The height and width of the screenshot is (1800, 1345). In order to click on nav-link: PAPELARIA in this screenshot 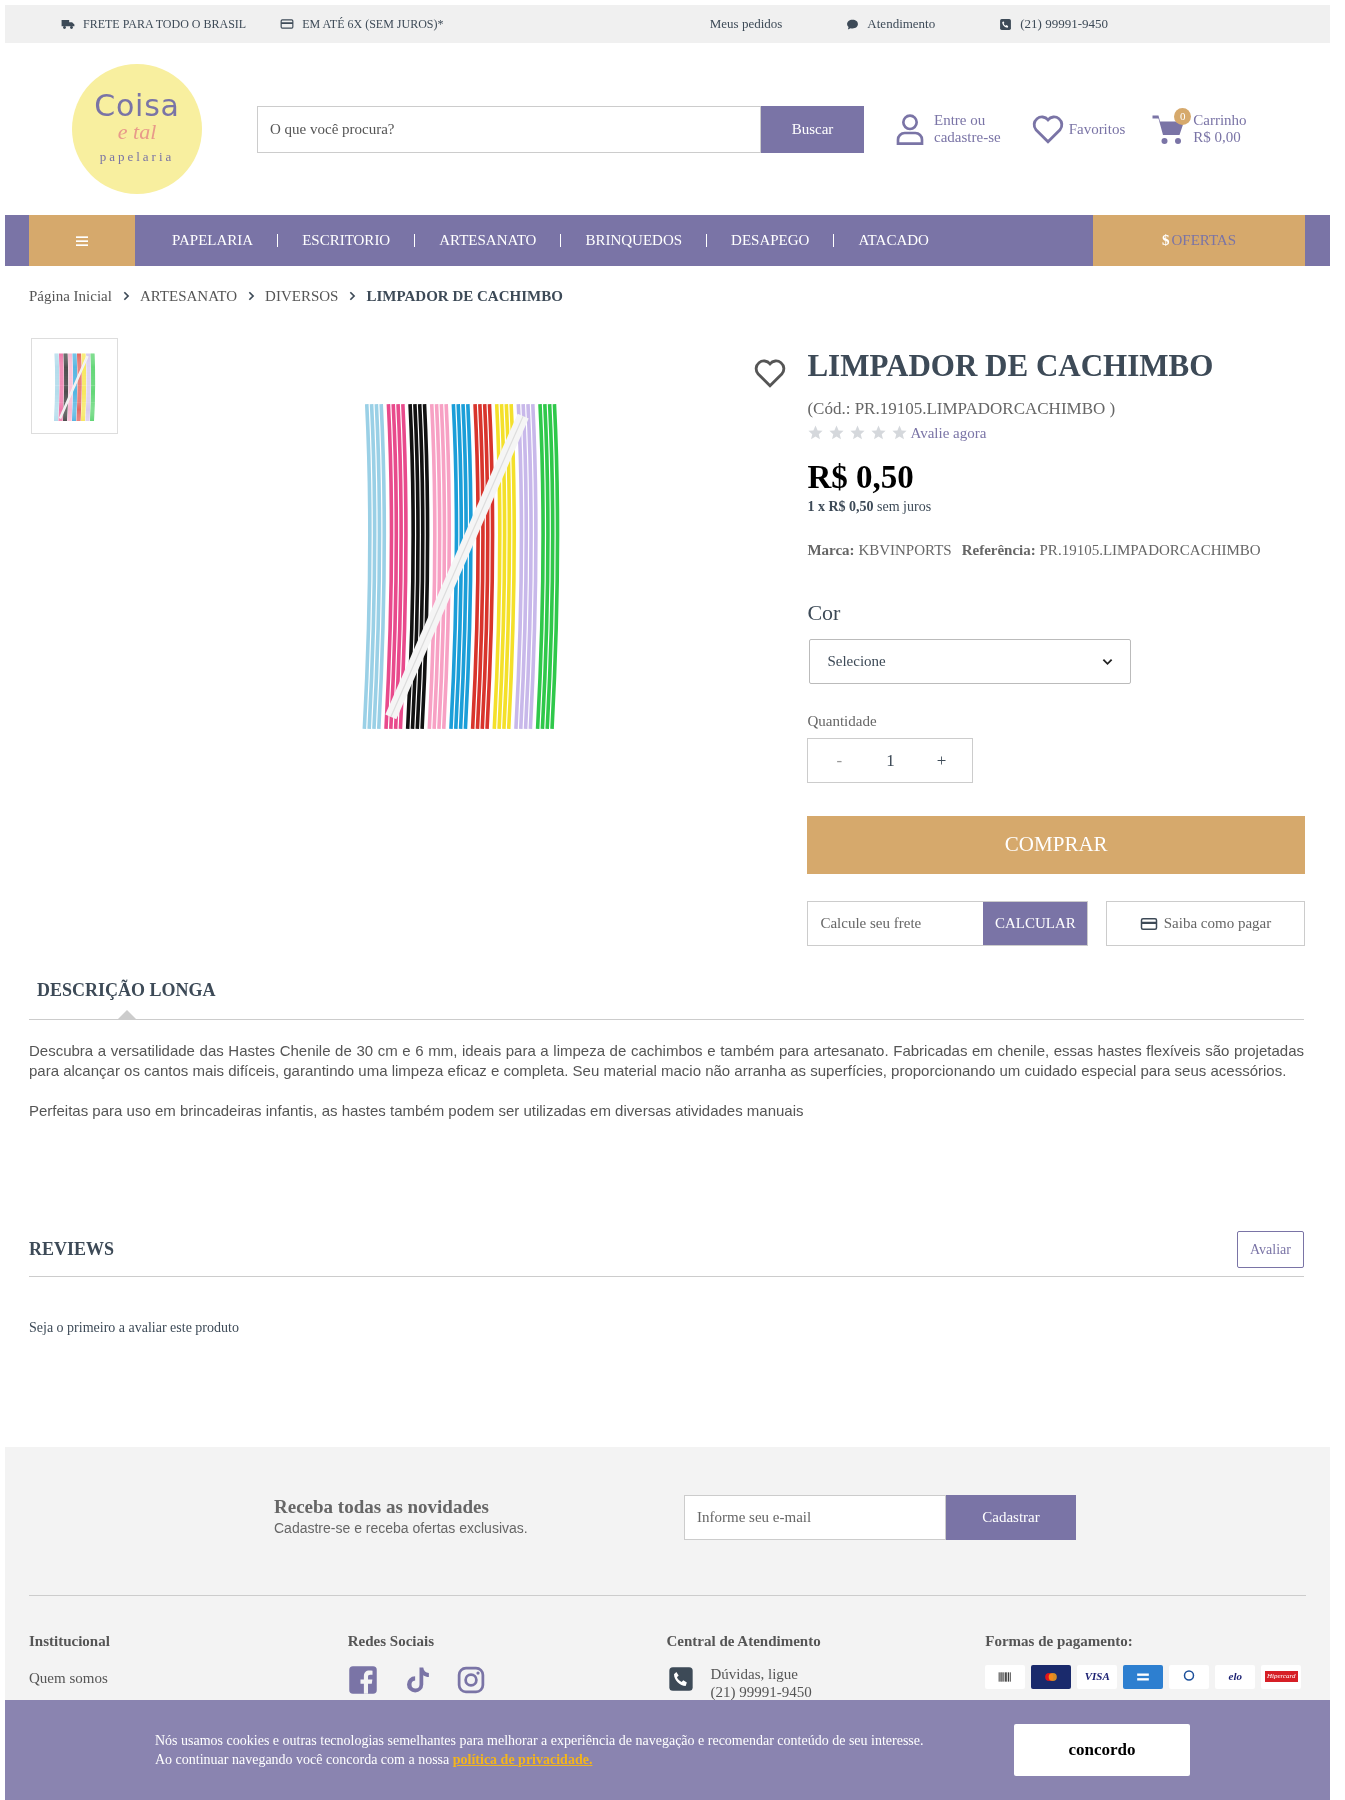, I will do `click(213, 240)`.